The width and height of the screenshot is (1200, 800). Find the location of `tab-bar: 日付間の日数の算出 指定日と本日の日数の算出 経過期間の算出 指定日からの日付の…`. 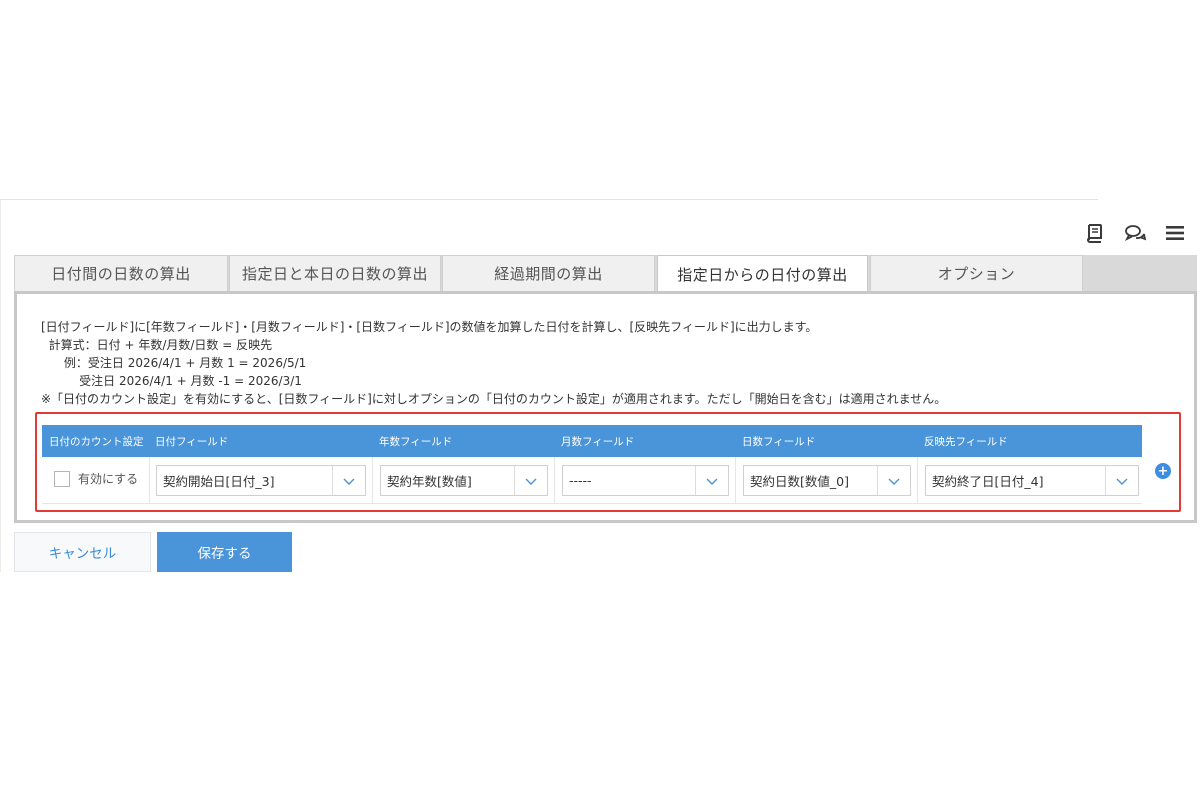

tab-bar: 日付間の日数の算出 指定日と本日の日数の算出 経過期間の算出 指定日からの日付の… is located at coordinates (605, 273).